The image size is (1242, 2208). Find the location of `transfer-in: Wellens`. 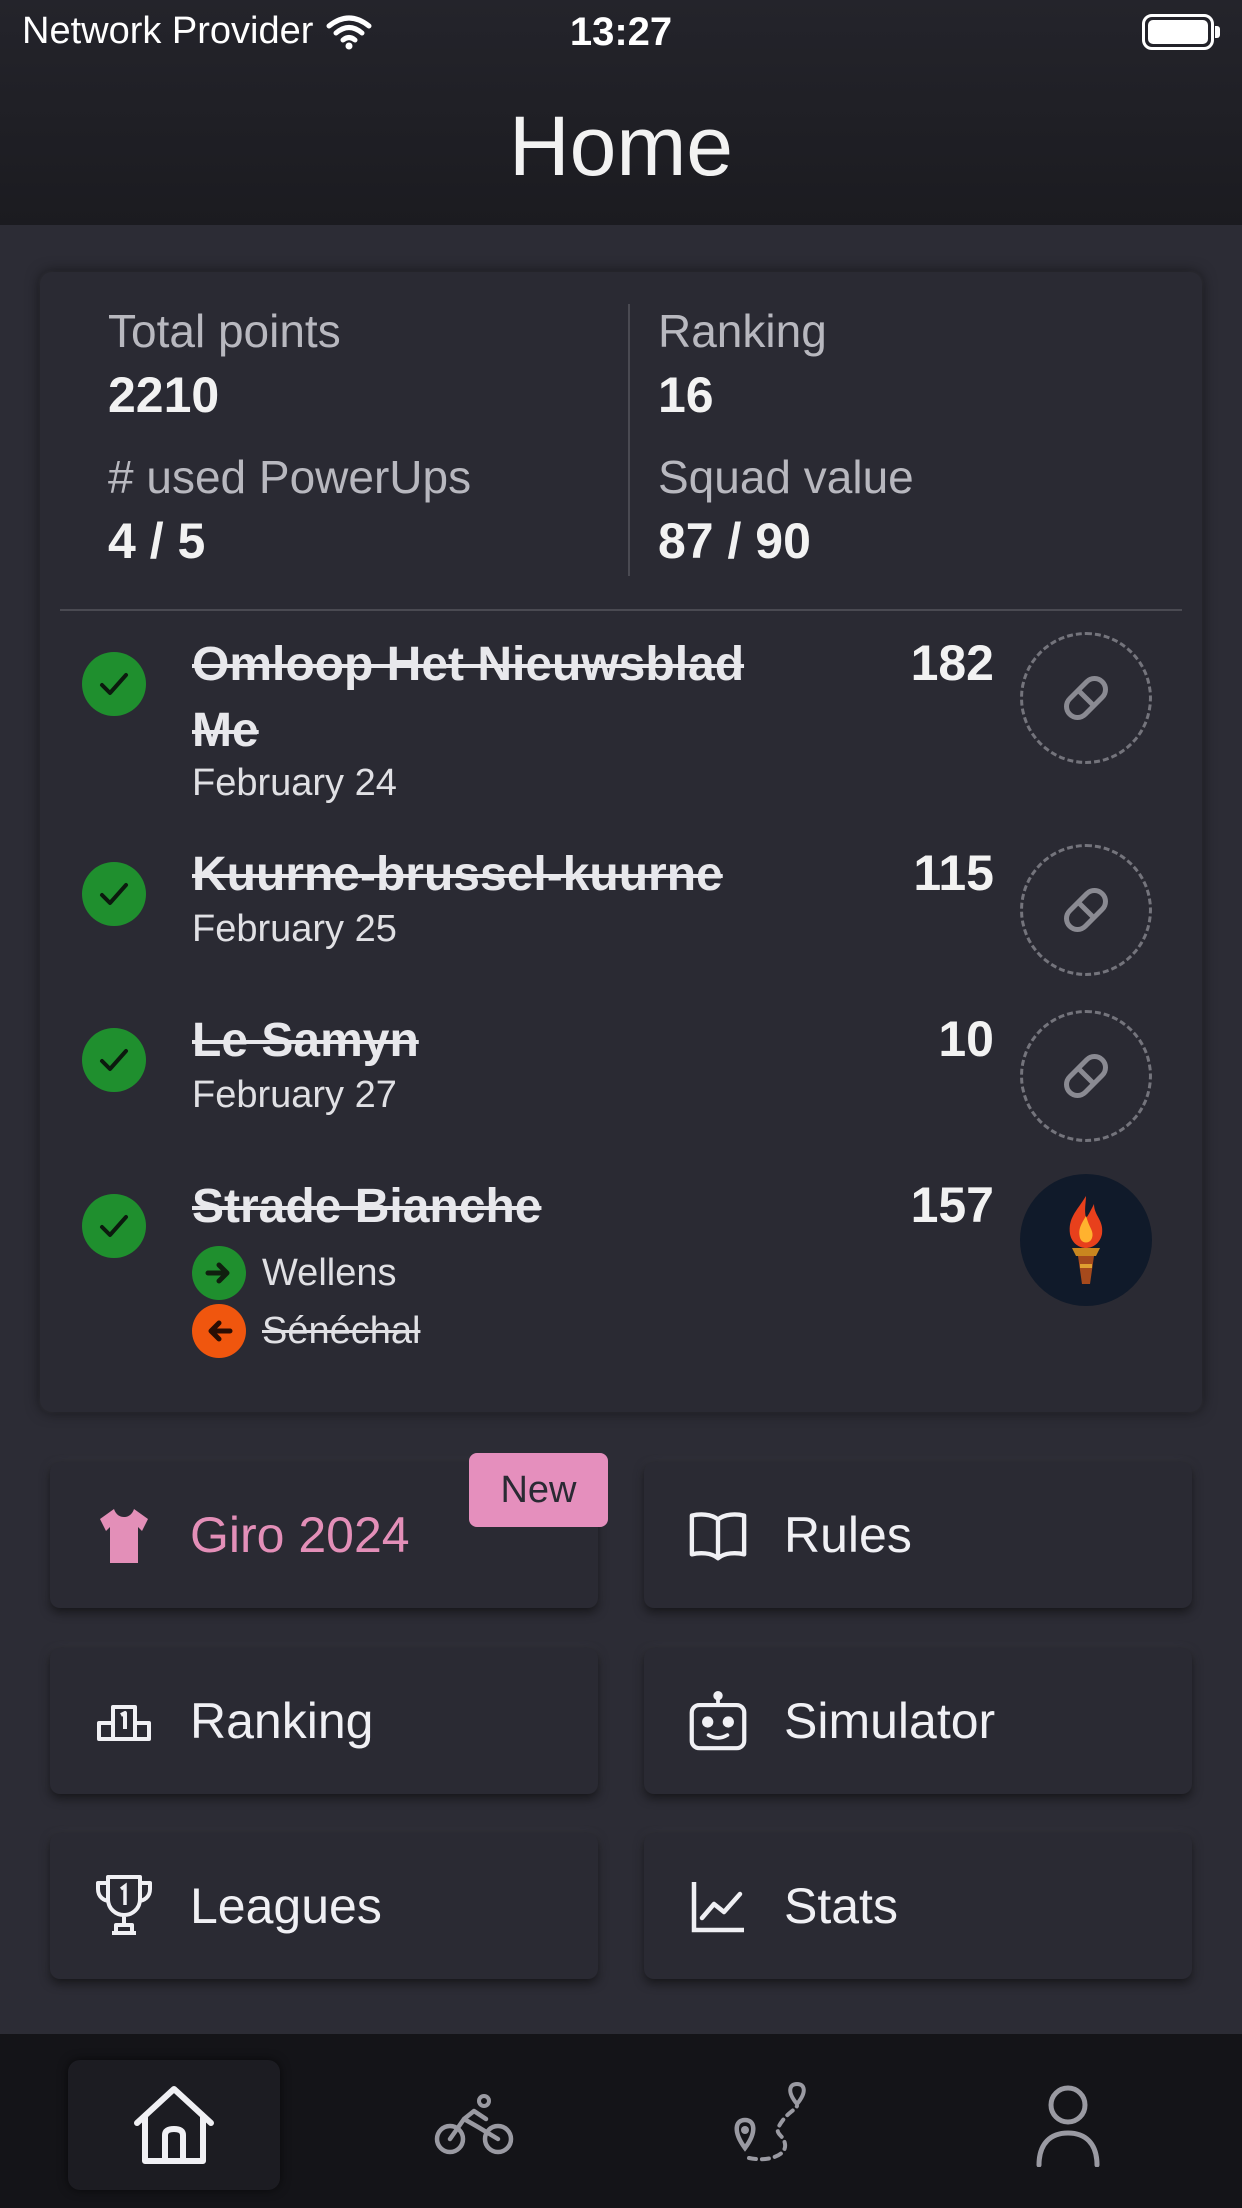

transfer-in: Wellens is located at coordinates (294, 1273).